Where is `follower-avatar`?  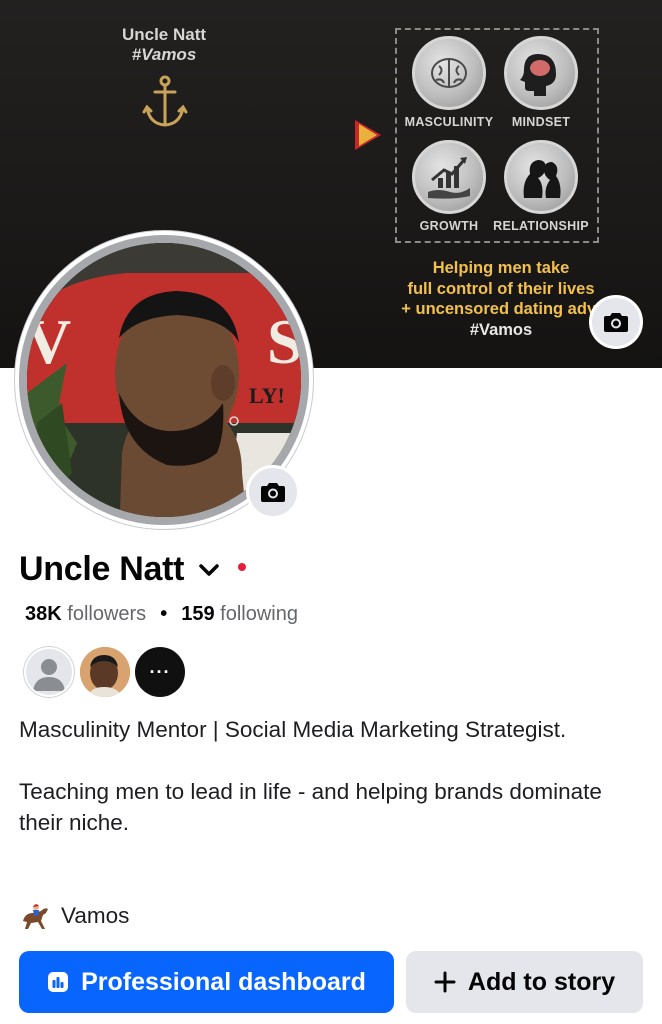
follower-avatar is located at coordinates (105, 672).